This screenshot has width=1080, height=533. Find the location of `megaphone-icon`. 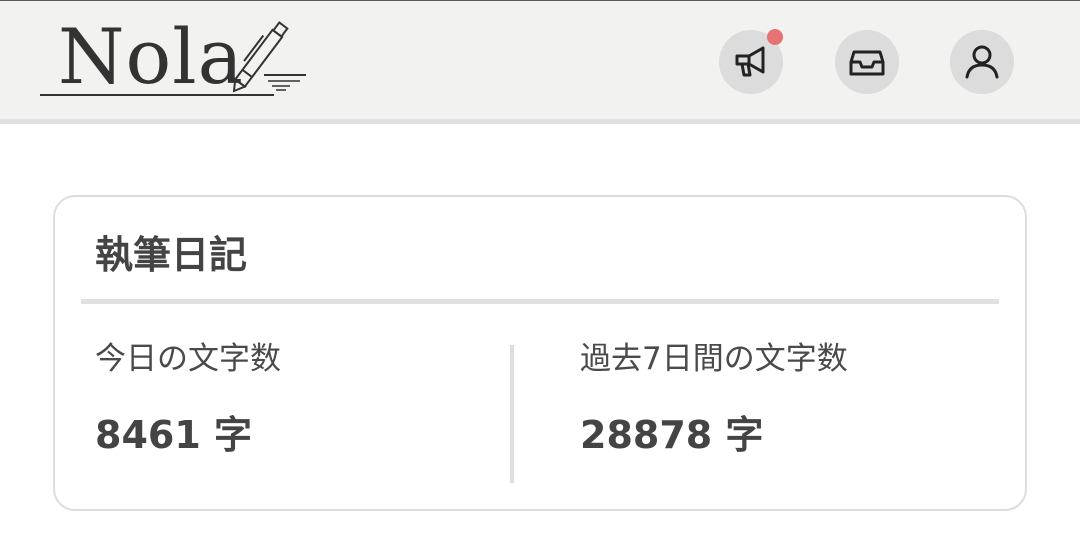

megaphone-icon is located at coordinates (750, 61).